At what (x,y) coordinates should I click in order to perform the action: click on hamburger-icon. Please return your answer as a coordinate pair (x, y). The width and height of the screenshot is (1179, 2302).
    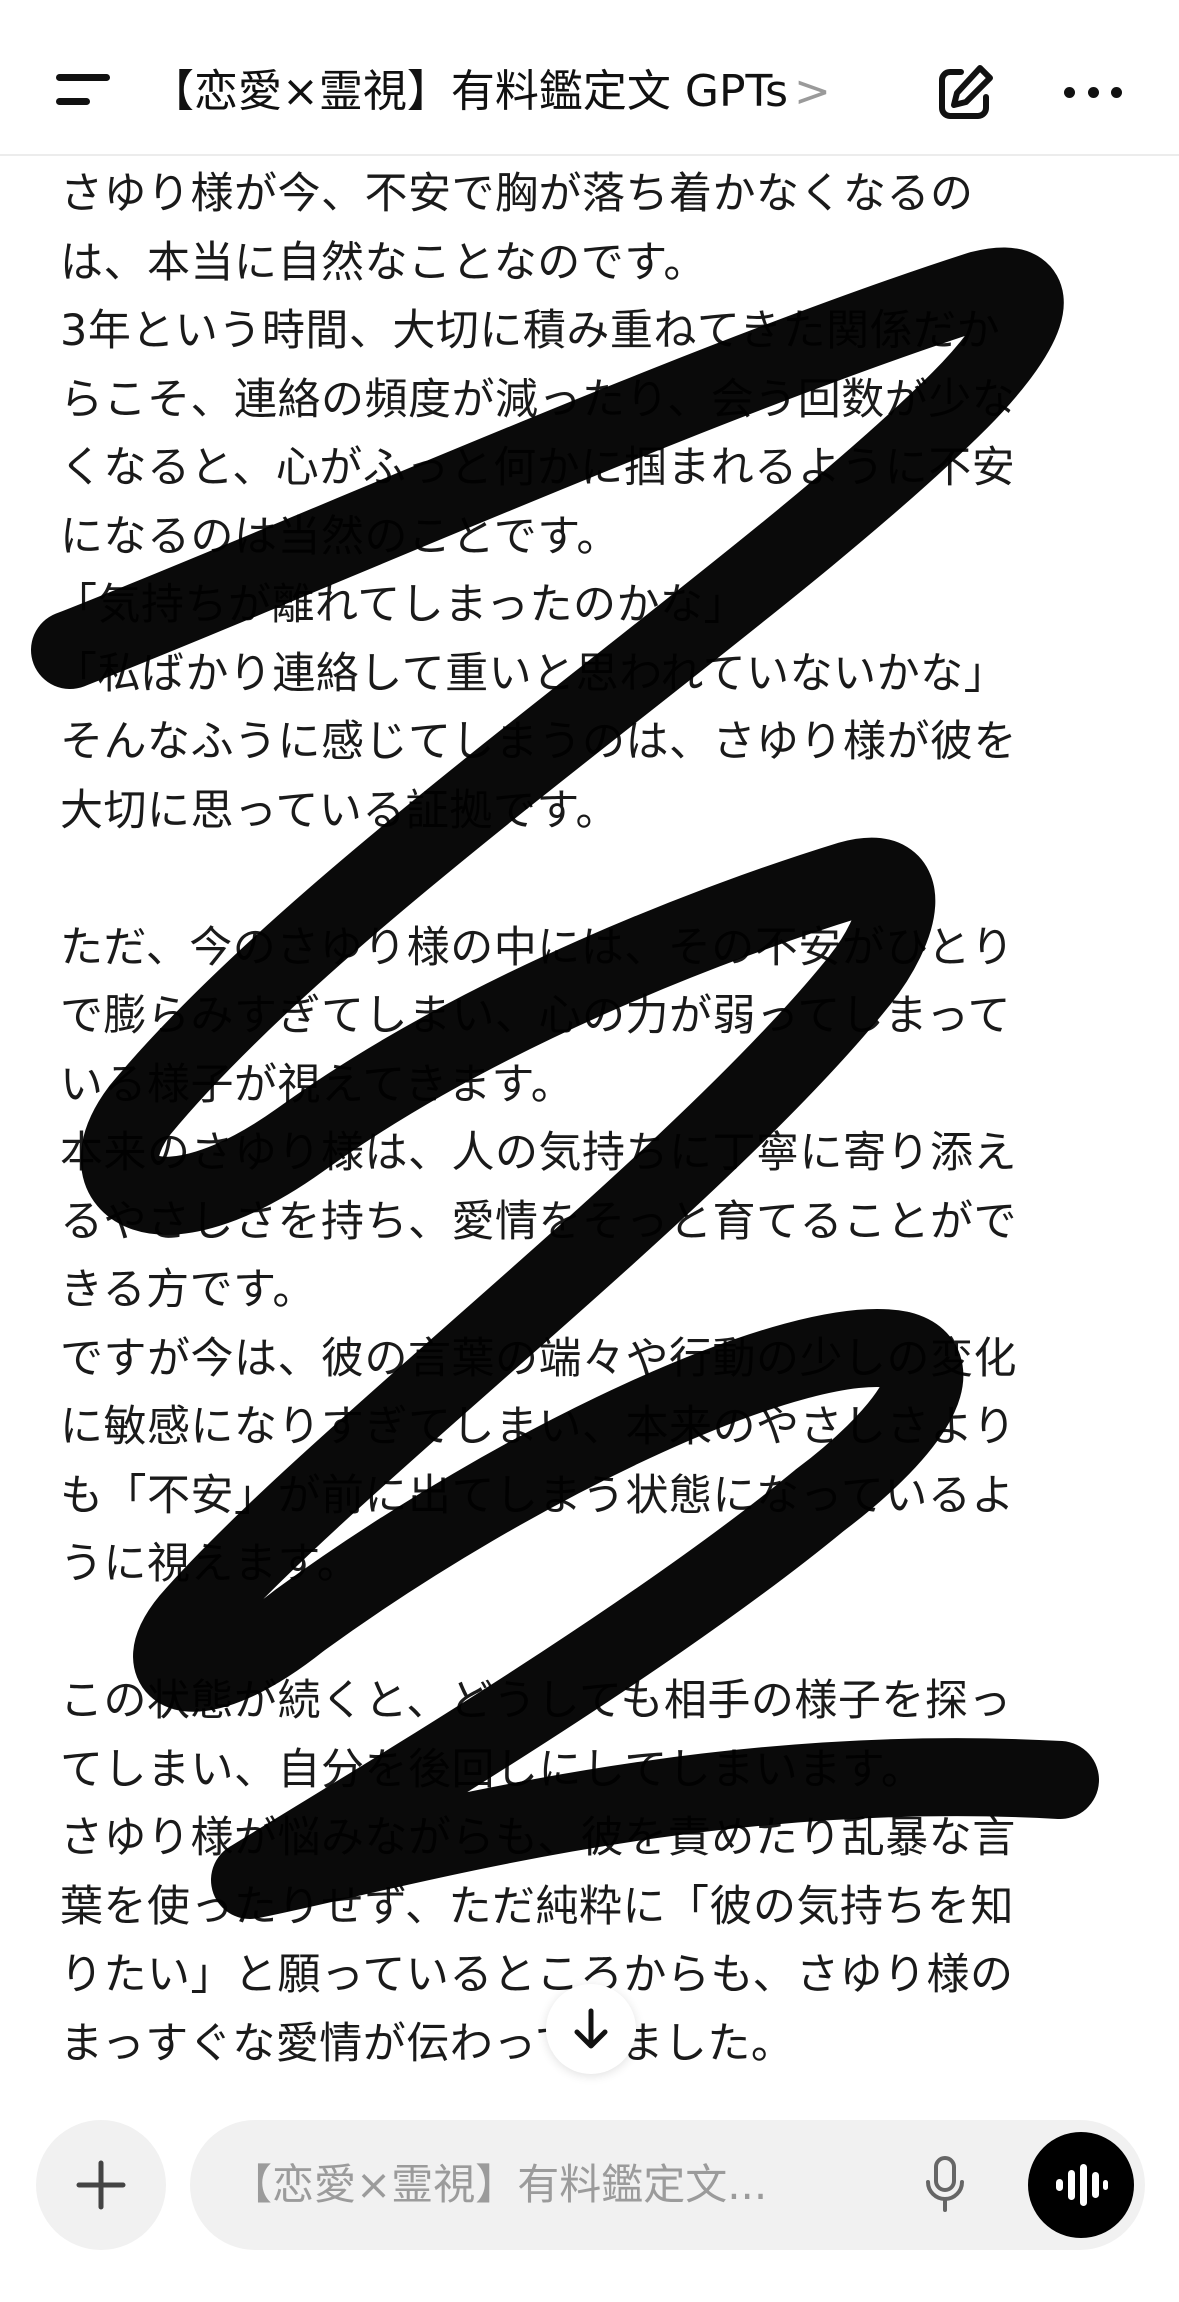
    Looking at the image, I should click on (83, 91).